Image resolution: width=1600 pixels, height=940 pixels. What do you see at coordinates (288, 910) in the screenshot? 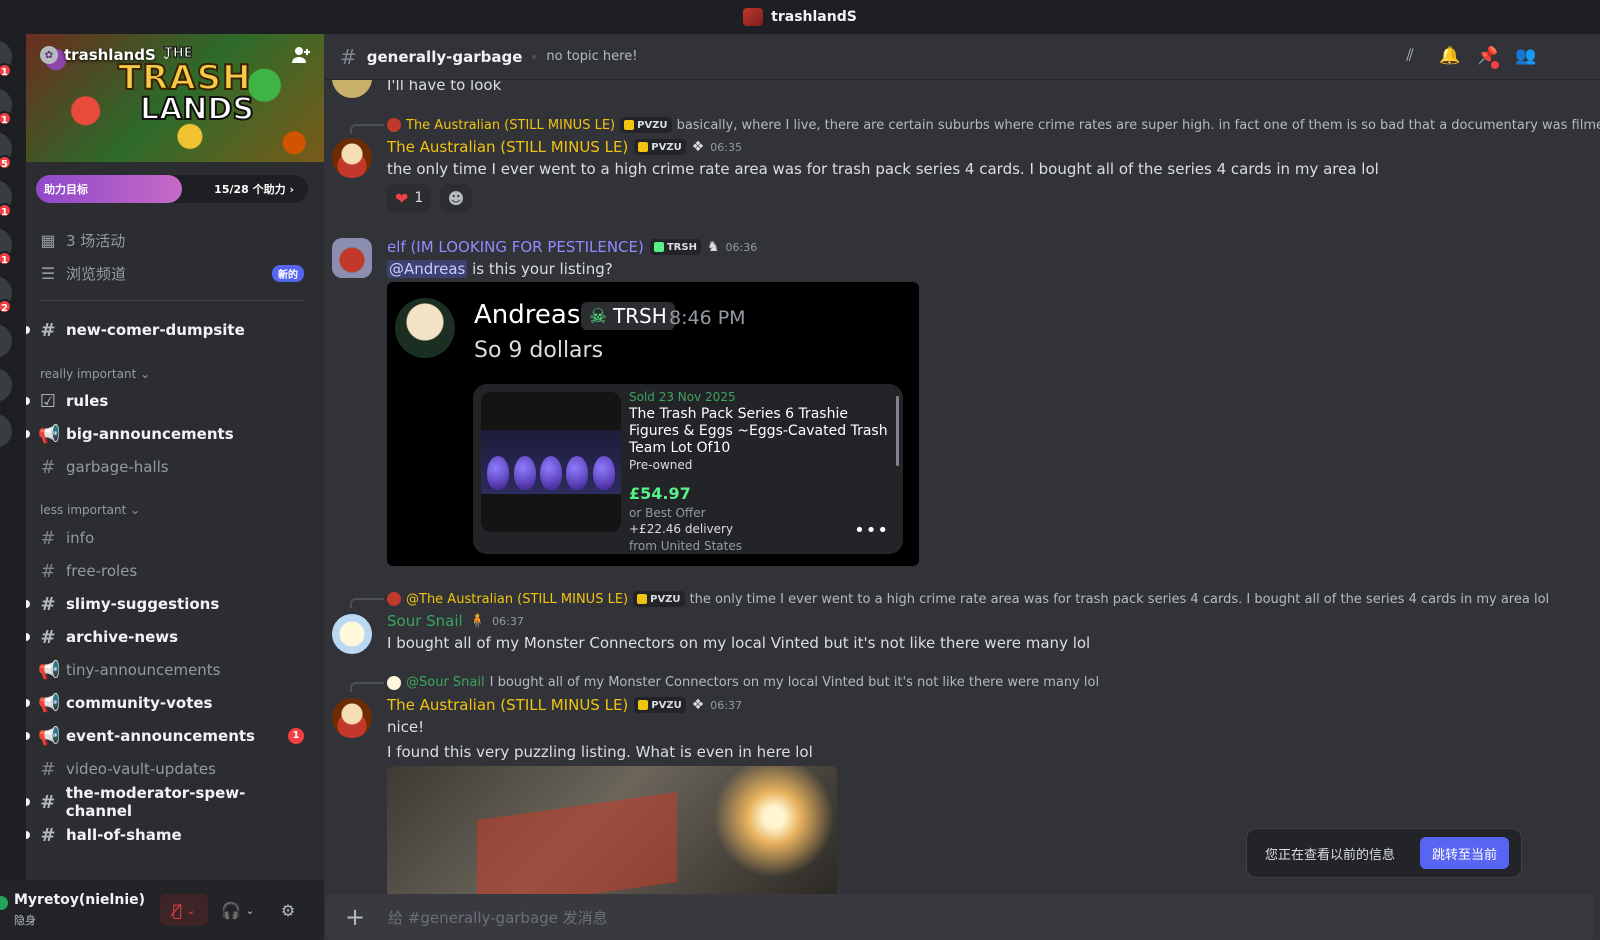
I see `user-settings-button: ⚙` at bounding box center [288, 910].